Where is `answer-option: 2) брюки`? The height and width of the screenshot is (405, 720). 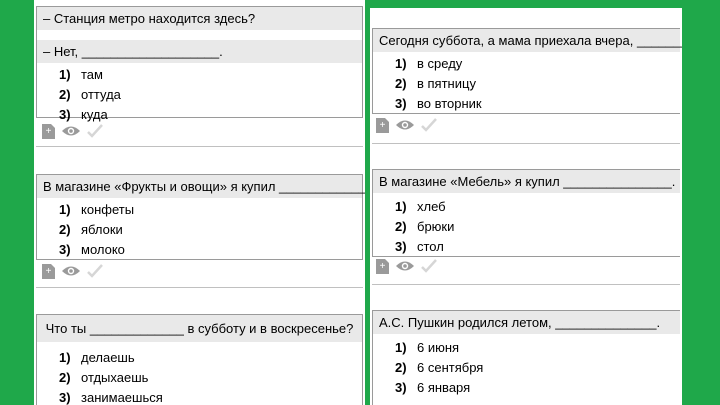 answer-option: 2) брюки is located at coordinates (537, 227).